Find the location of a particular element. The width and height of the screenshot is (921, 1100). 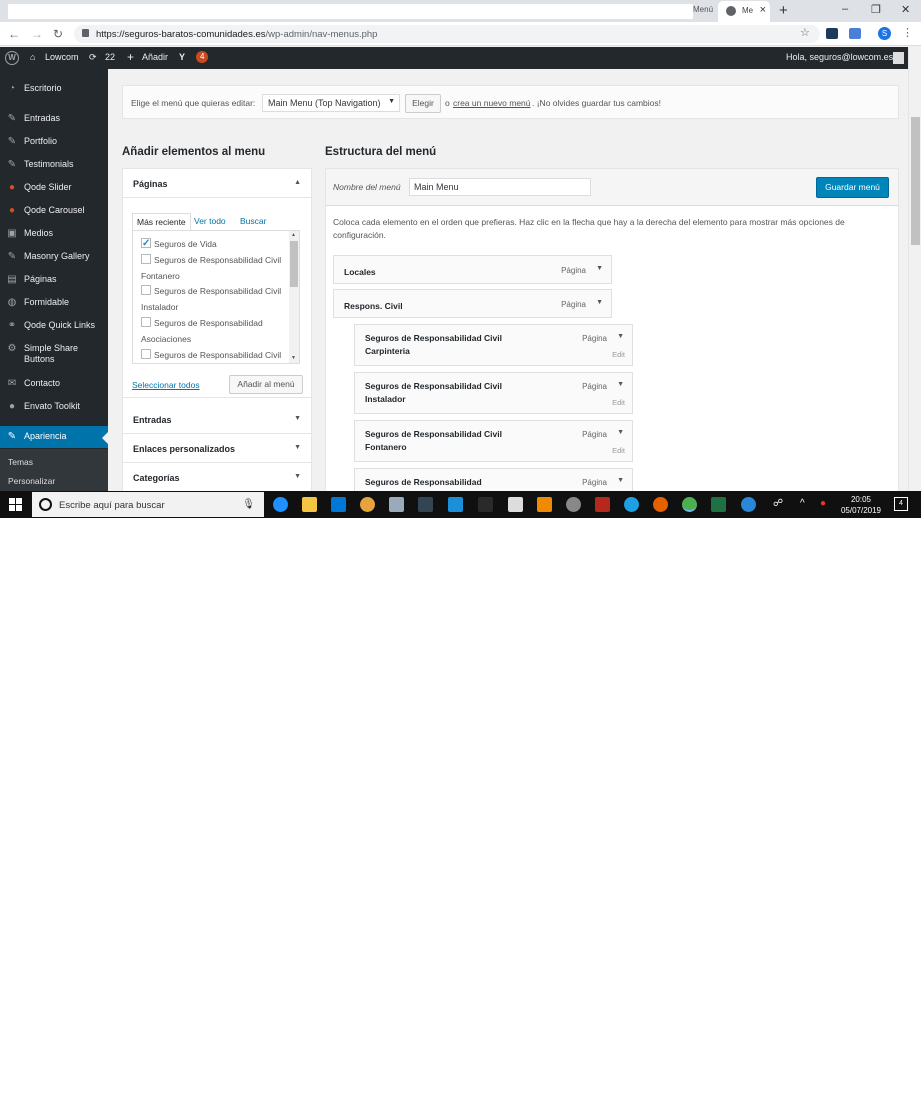

wordpress-logo-icon: W is located at coordinates (12, 58).